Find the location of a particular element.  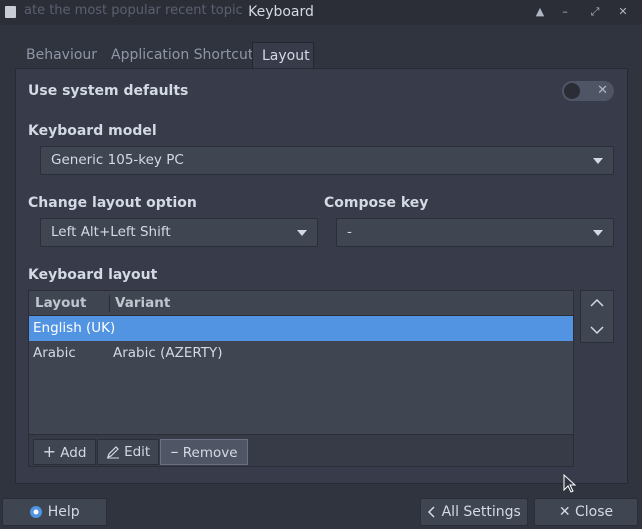

move-up-button is located at coordinates (597, 303).